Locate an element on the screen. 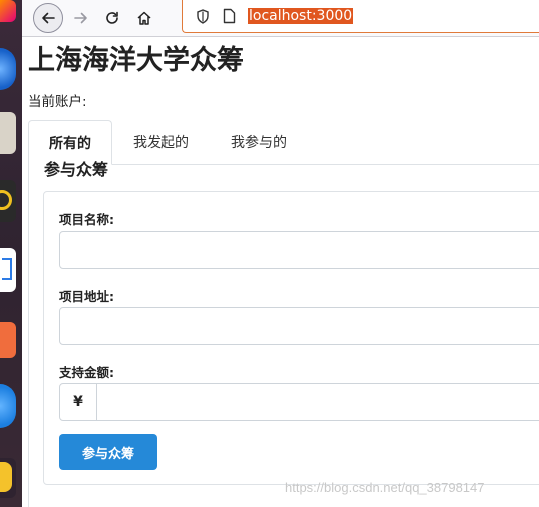  participate-button: 参与众筹 is located at coordinates (108, 452).